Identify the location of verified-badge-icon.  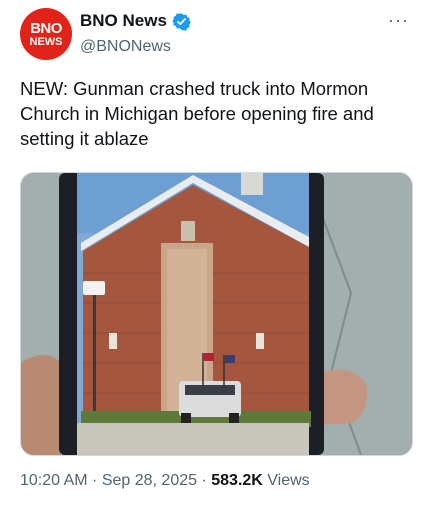
(181, 21).